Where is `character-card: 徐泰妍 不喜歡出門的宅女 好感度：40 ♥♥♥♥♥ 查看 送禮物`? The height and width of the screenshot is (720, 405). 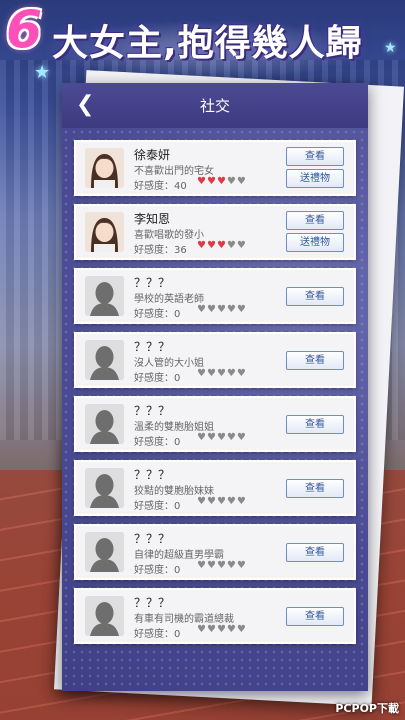
character-card: 徐泰妍 不喜歡出門的宅女 好感度：40 ♥♥♥♥♥ 查看 送禮物 is located at coordinates (215, 168).